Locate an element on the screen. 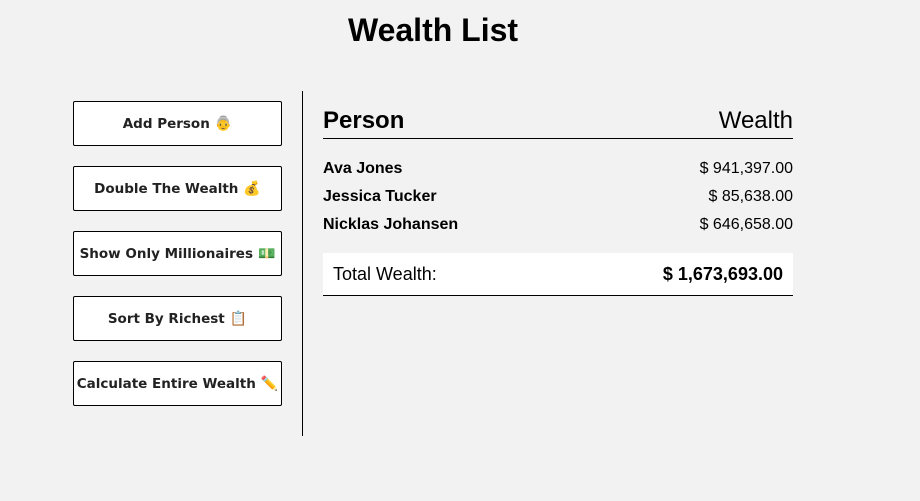 The width and height of the screenshot is (920, 501). header-wealth: Wealth is located at coordinates (755, 120).